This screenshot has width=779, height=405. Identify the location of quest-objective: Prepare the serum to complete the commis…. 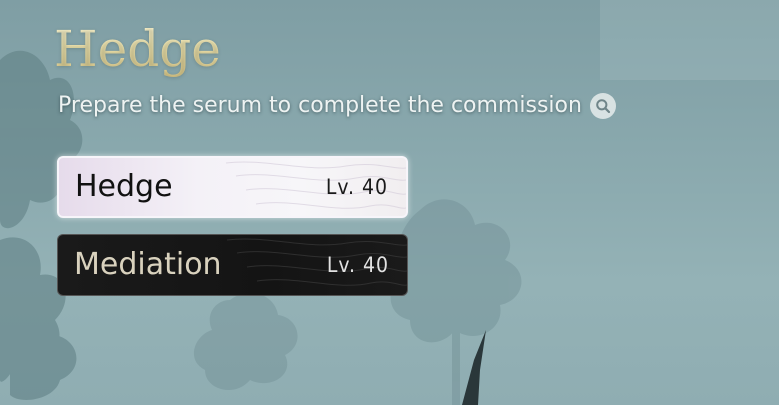
(337, 106).